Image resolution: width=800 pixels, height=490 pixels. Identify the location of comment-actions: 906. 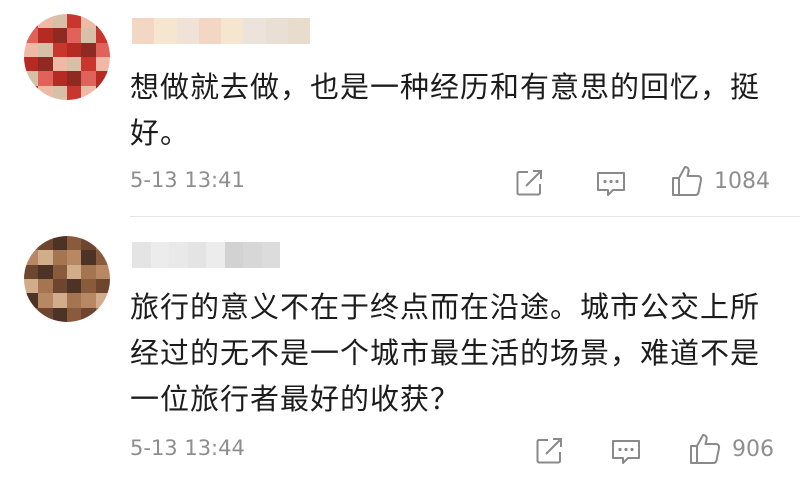
(400, 450).